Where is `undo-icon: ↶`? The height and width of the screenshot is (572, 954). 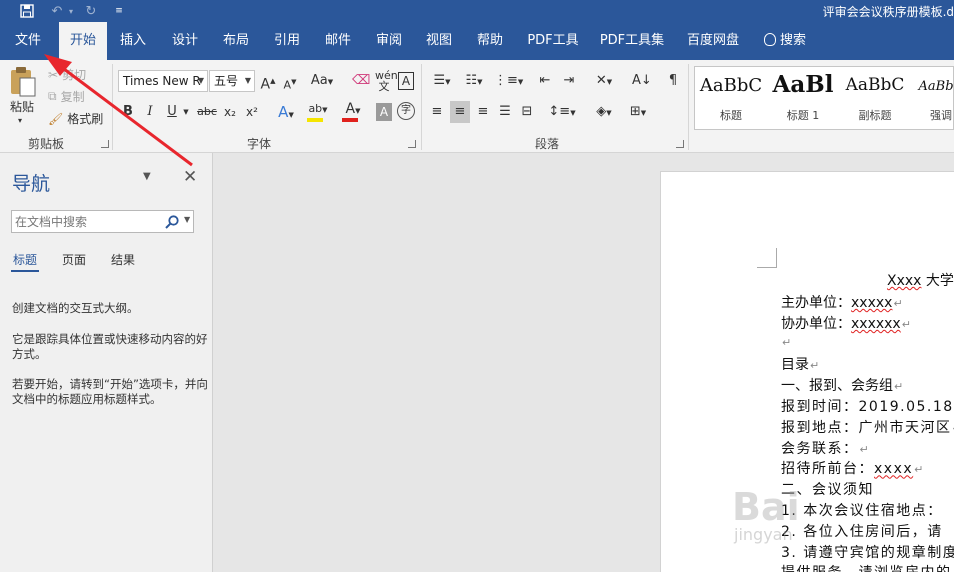
undo-icon: ↶ is located at coordinates (57, 11).